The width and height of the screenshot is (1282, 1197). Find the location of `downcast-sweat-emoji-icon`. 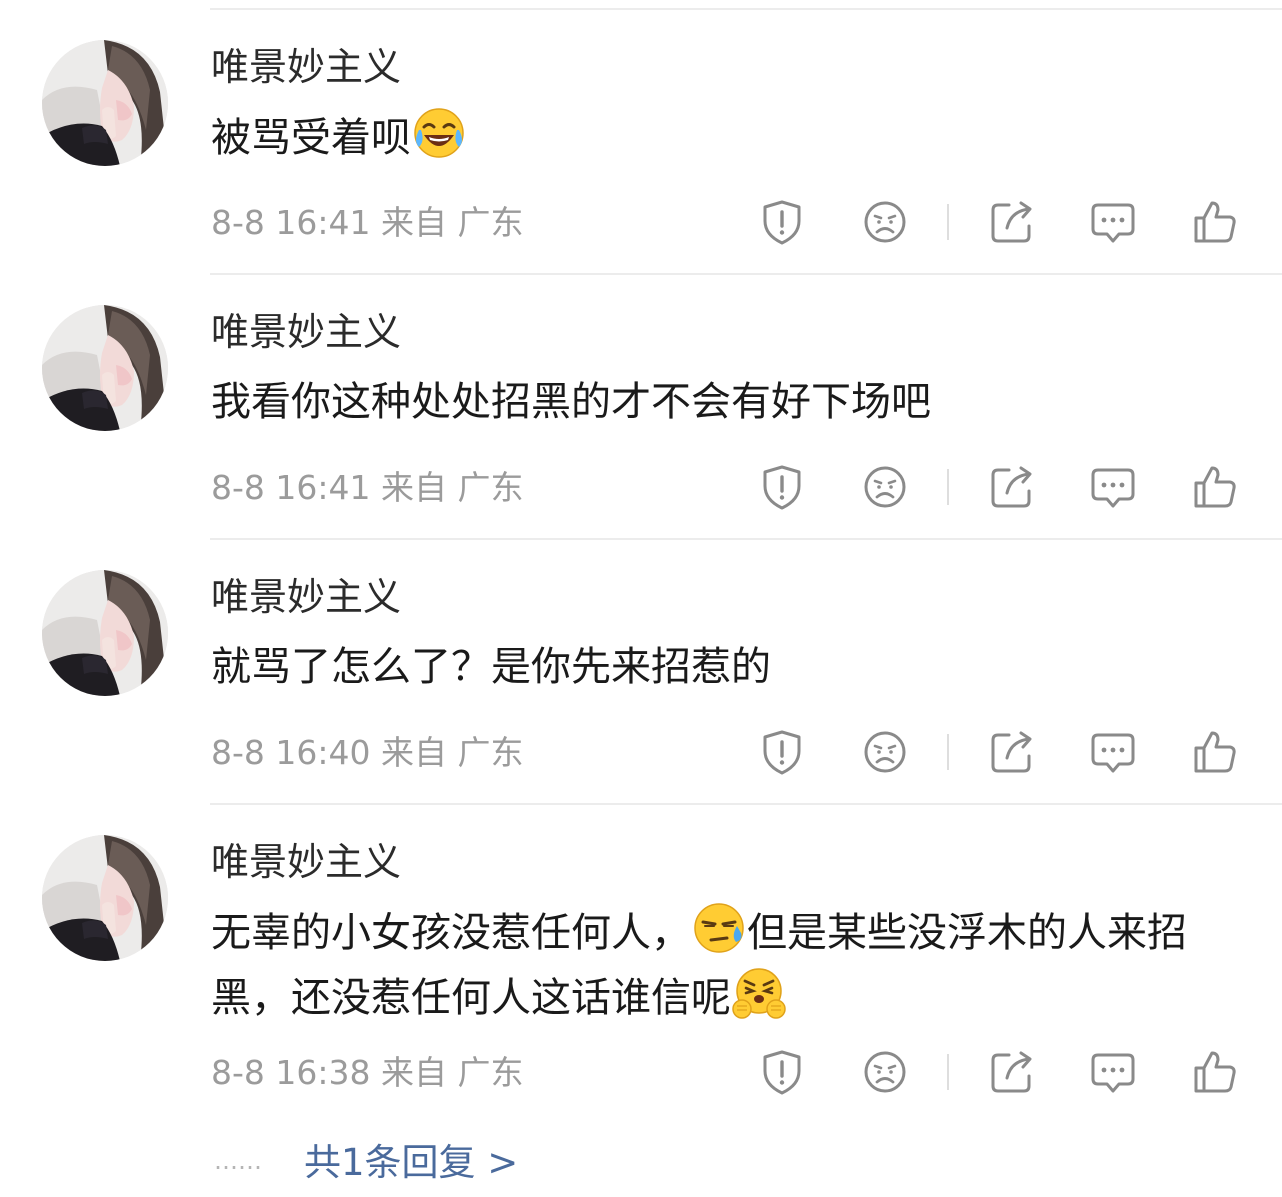

downcast-sweat-emoji-icon is located at coordinates (719, 928).